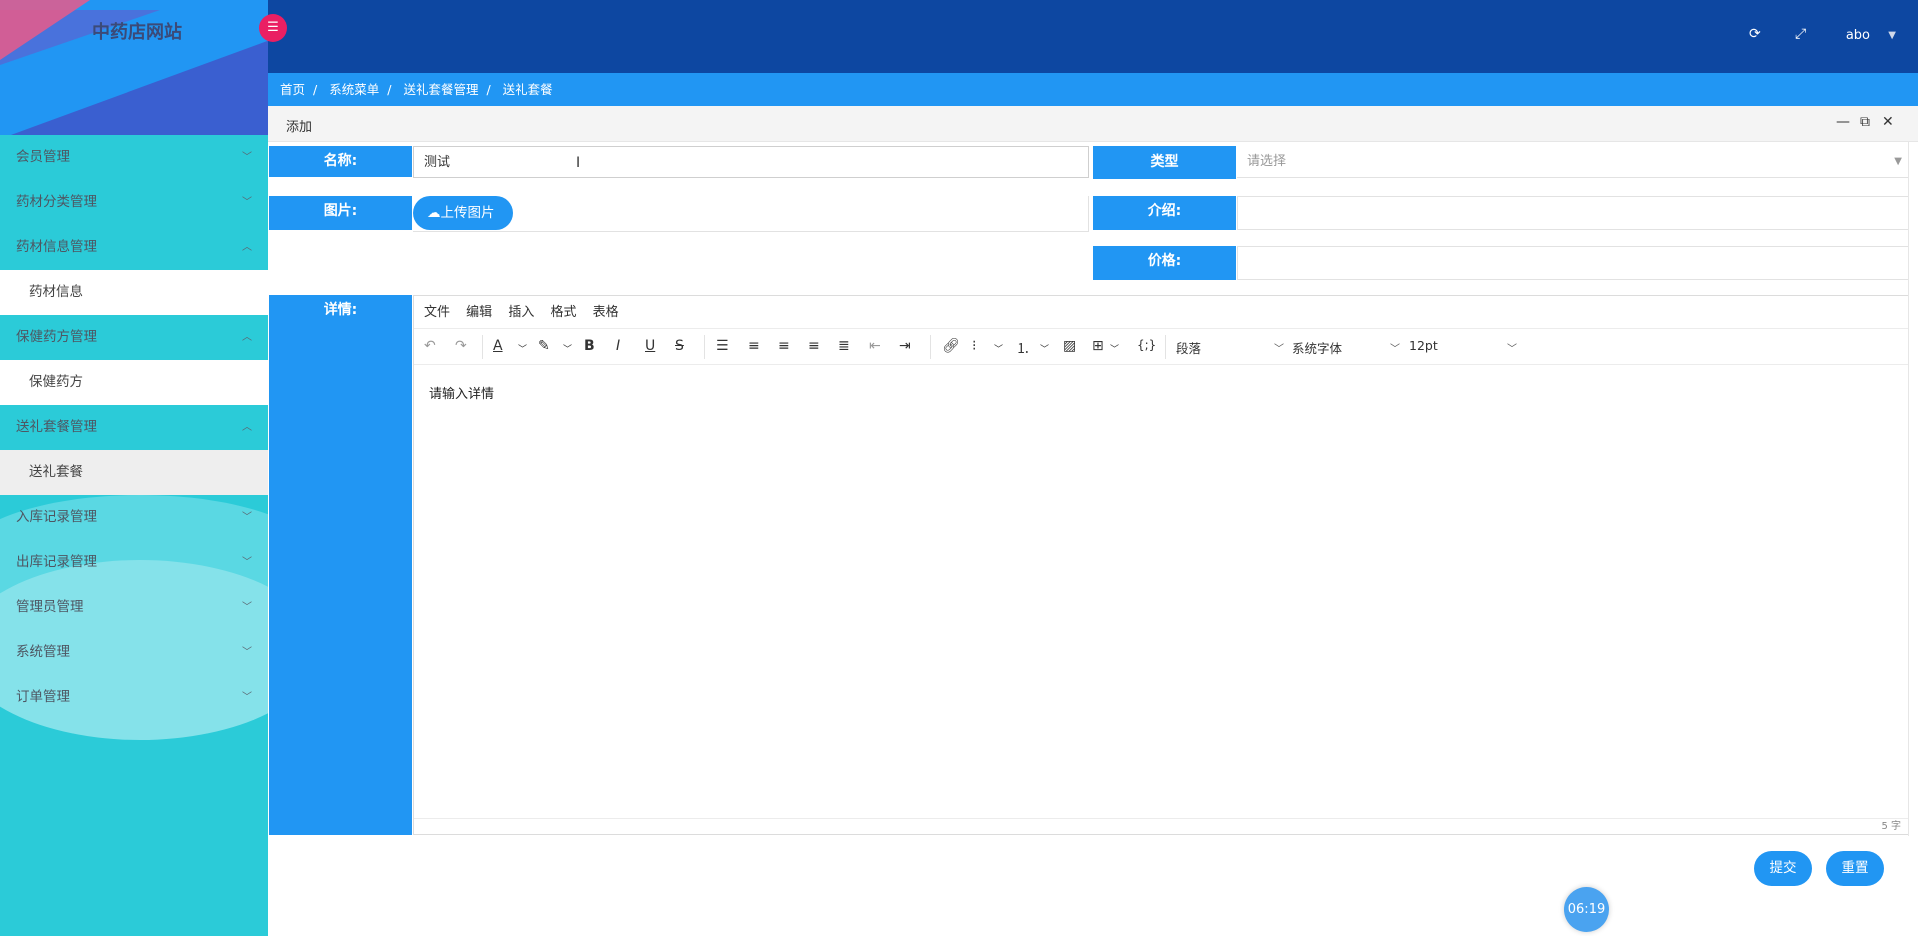  I want to click on sidebar-item-orders: 订单管理 ﹀, so click(134, 697).